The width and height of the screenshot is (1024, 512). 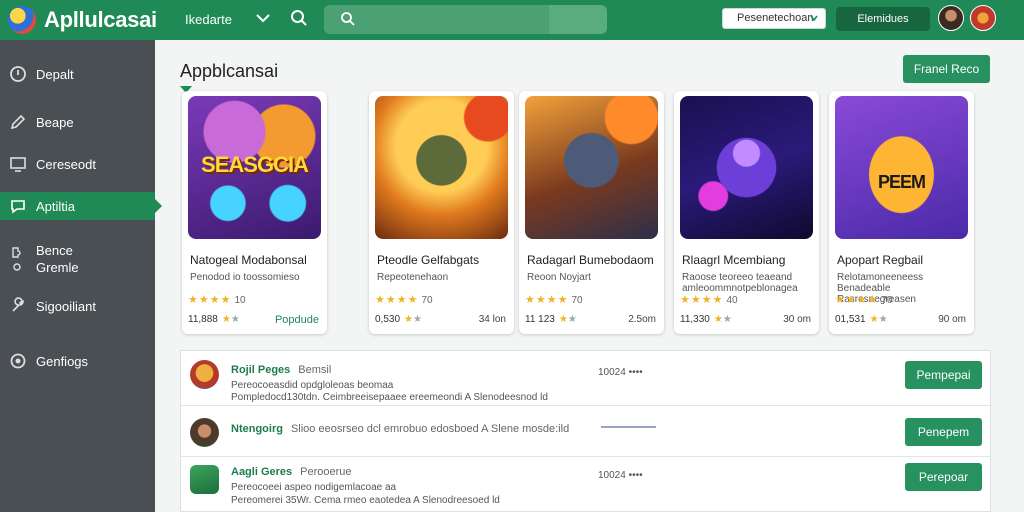 I want to click on download-count: 11,888, so click(x=203, y=319).